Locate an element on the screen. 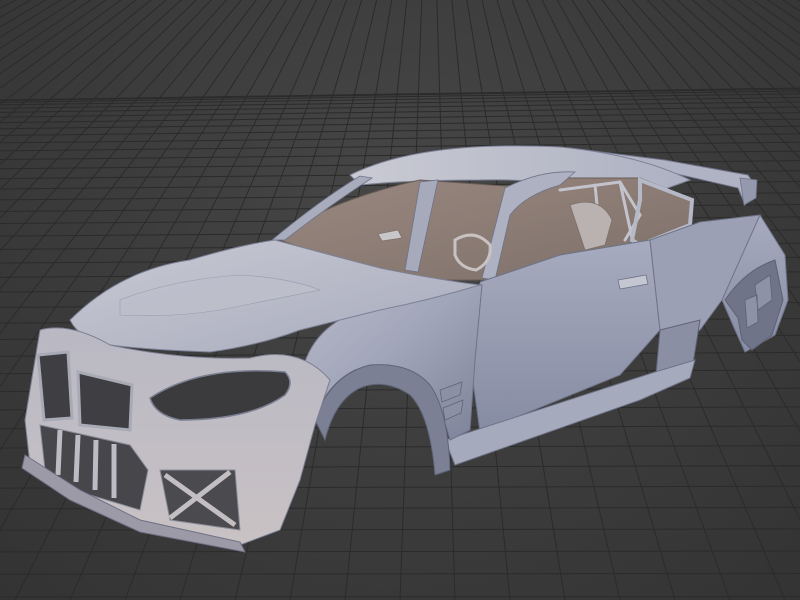  spoiler-endplate is located at coordinates (748, 191).